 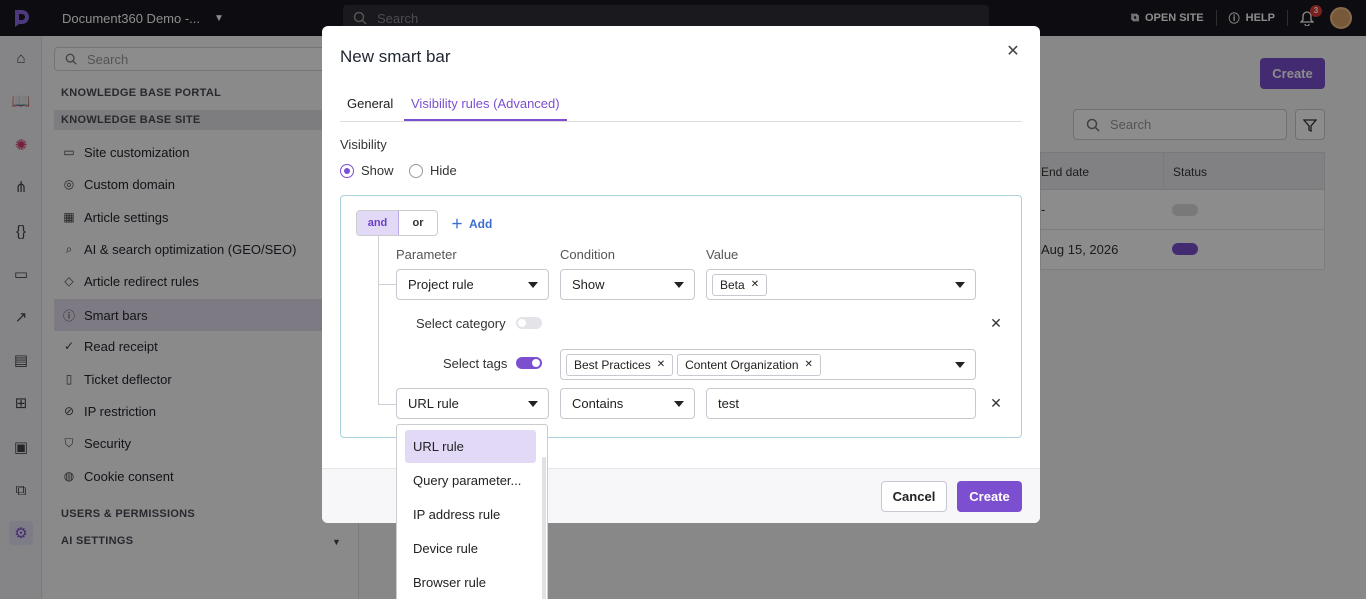 What do you see at coordinates (377, 170) in the screenshot?
I see `show-label: Show` at bounding box center [377, 170].